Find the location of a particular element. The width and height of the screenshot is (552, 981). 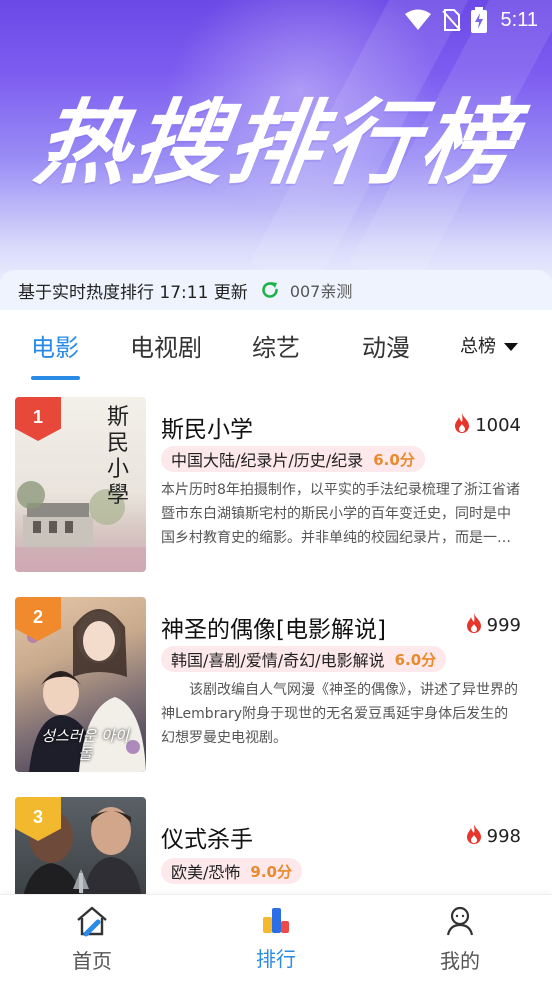

tag-pill: 欧美/恐怖 9.0分 is located at coordinates (231, 871).